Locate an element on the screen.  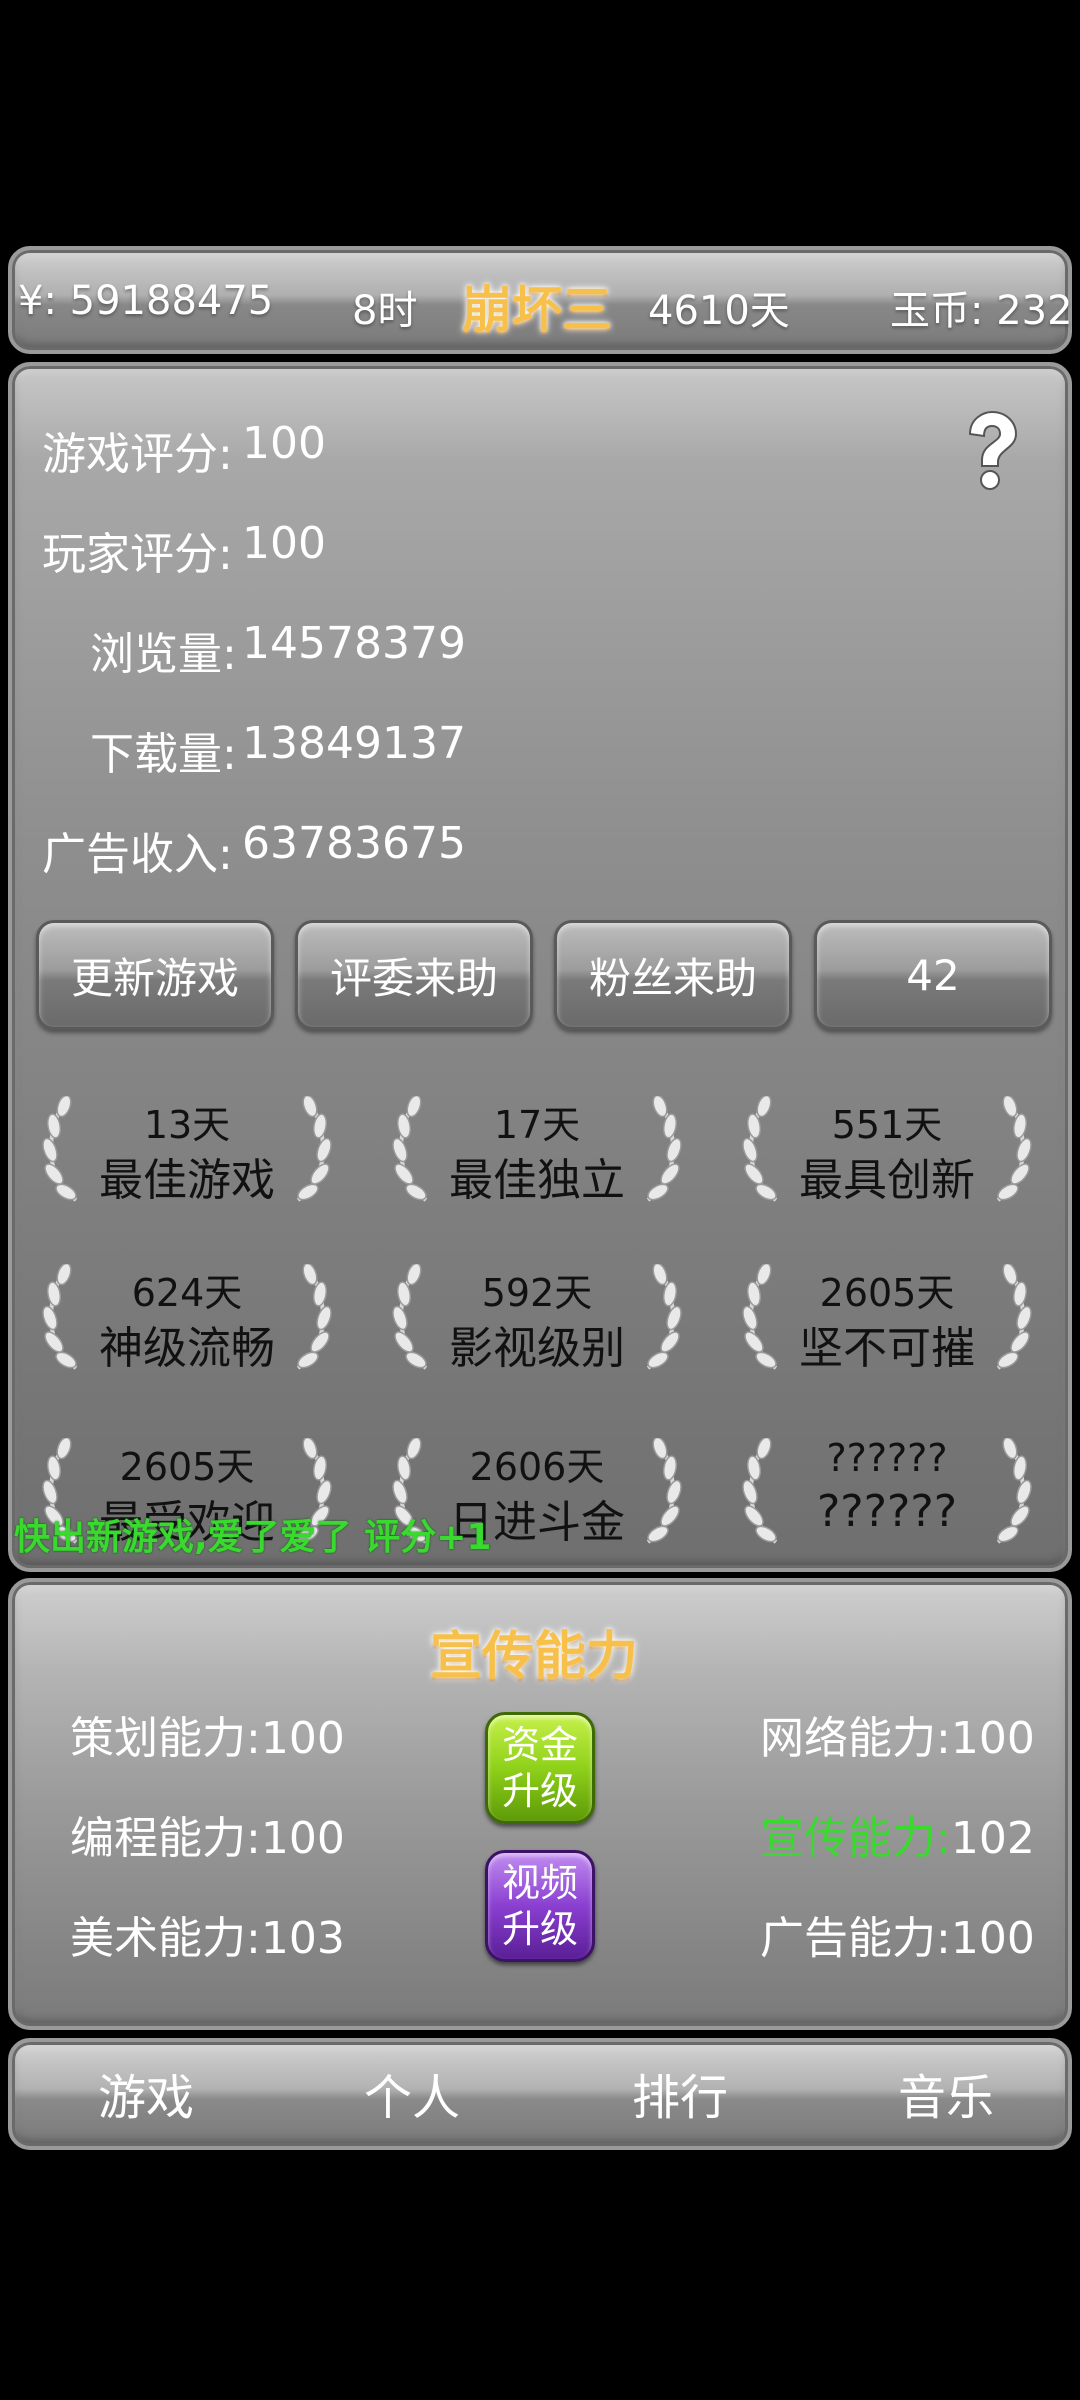
stat-value-downloads: 13849137 is located at coordinates (354, 743).